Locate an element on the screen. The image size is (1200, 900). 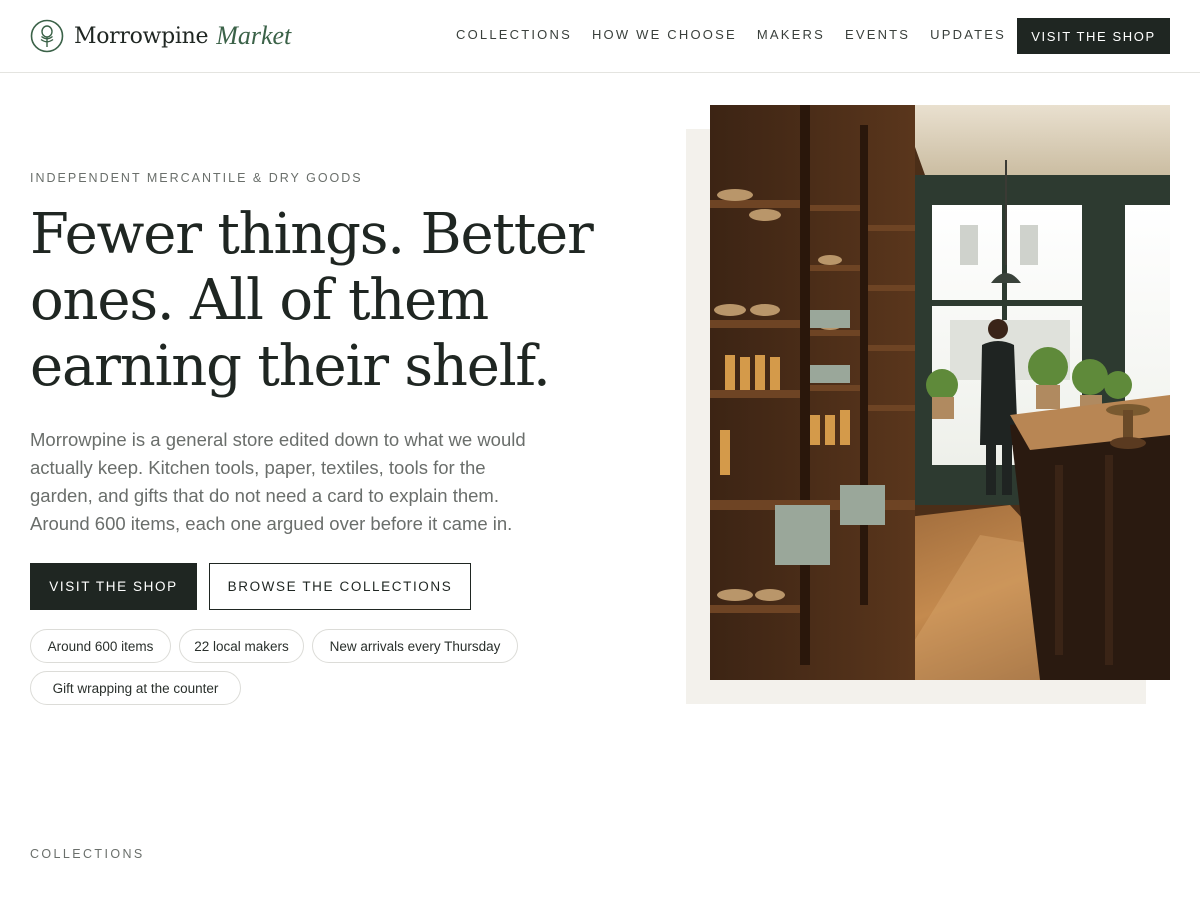
header-visit-shop-button: VISIT THE SHOP is located at coordinates (1093, 36).